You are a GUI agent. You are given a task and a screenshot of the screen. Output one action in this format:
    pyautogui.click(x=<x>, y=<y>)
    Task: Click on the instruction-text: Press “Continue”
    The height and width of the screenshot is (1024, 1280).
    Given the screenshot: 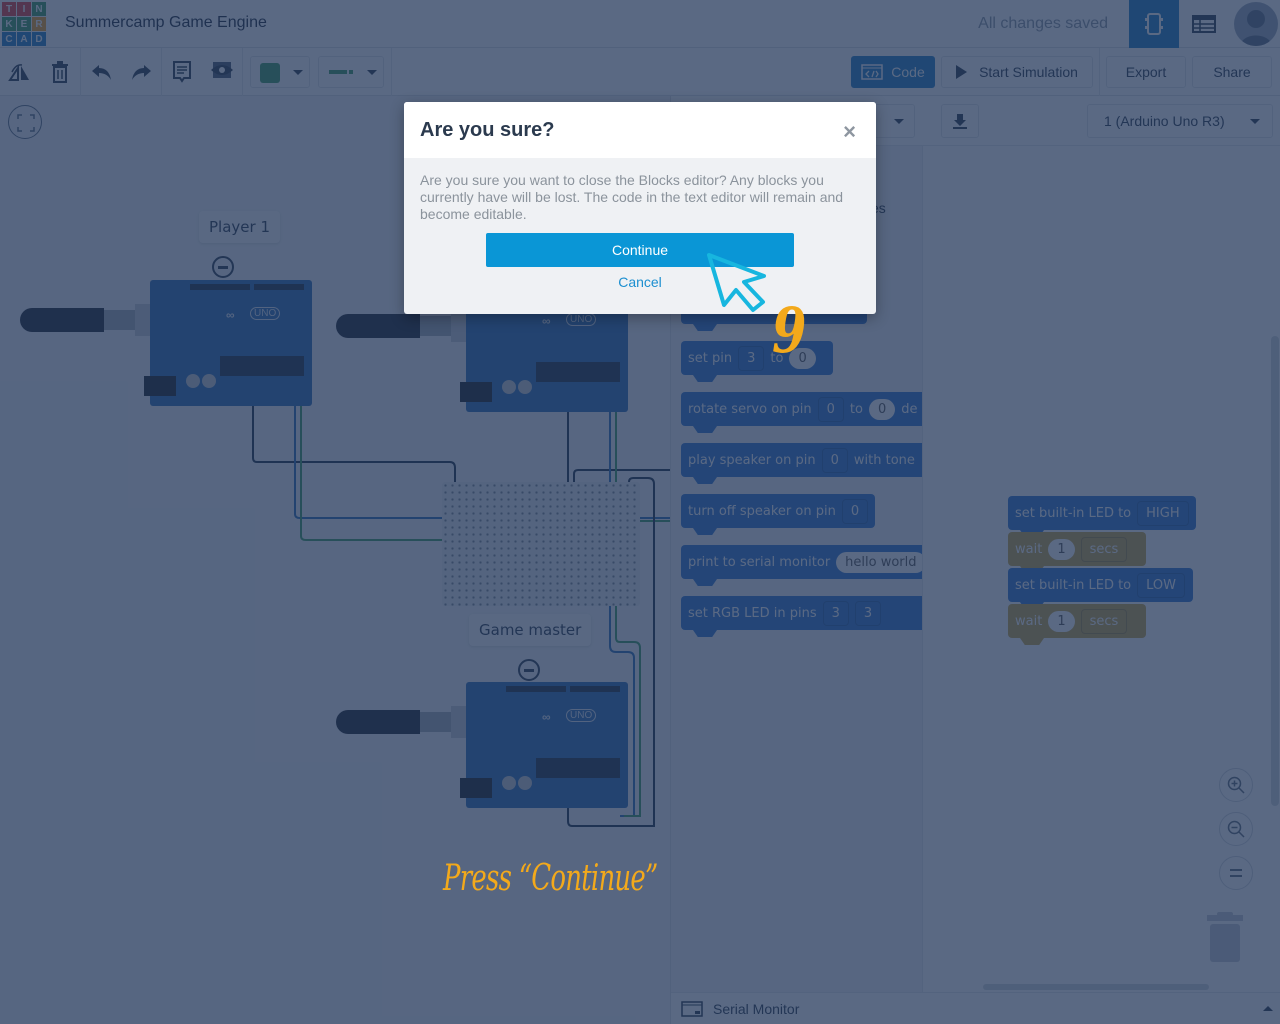 What is the action you would take?
    pyautogui.click(x=550, y=878)
    